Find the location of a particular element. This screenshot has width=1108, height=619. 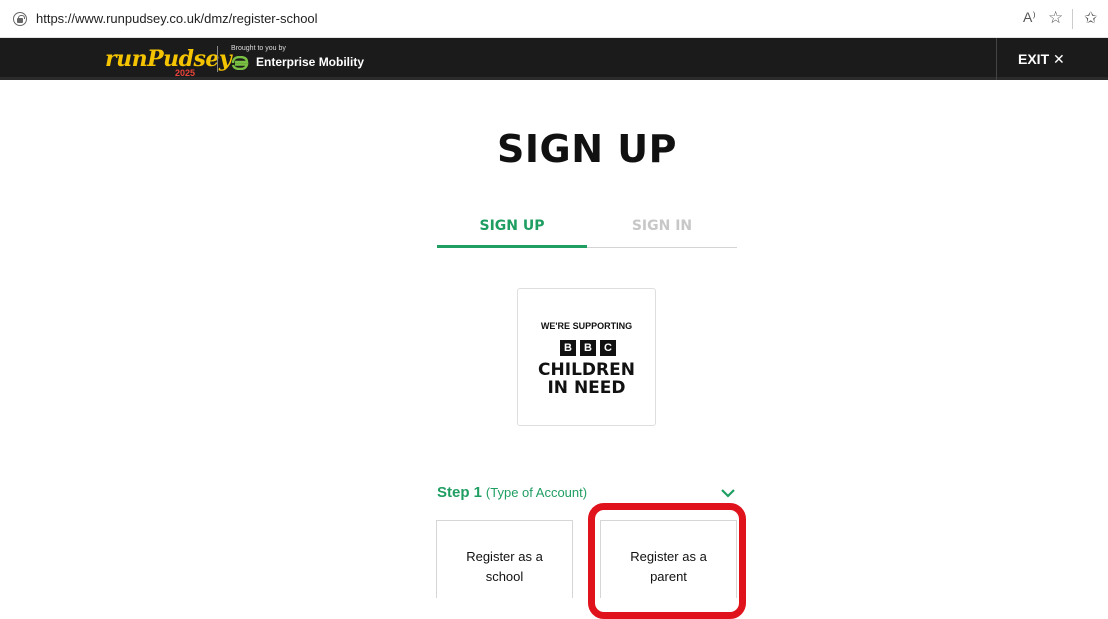

register-school-option: Register as a school is located at coordinates (504, 559).